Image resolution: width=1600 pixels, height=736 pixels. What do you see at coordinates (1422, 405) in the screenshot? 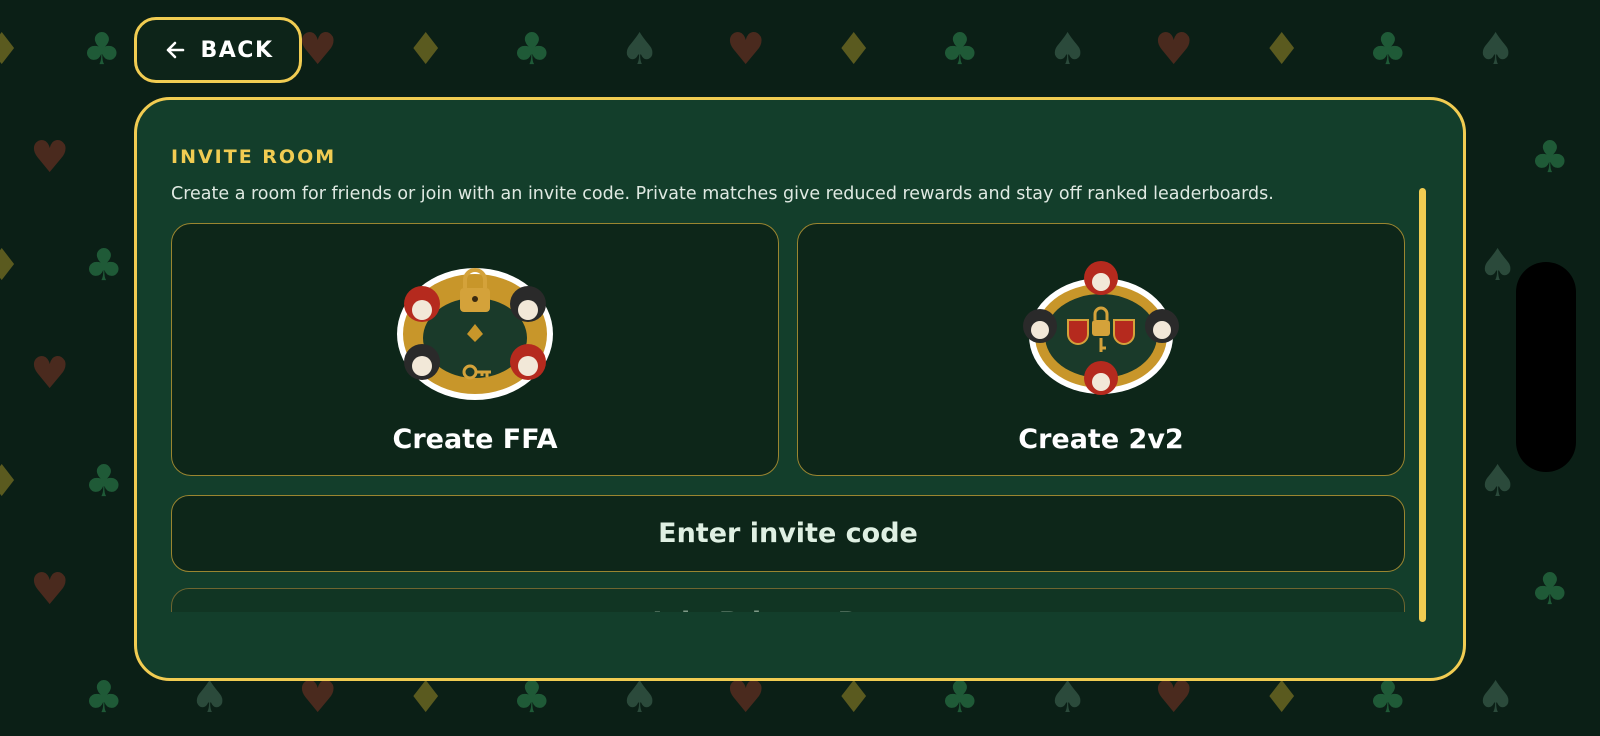
I see `scrollbar-thumb` at bounding box center [1422, 405].